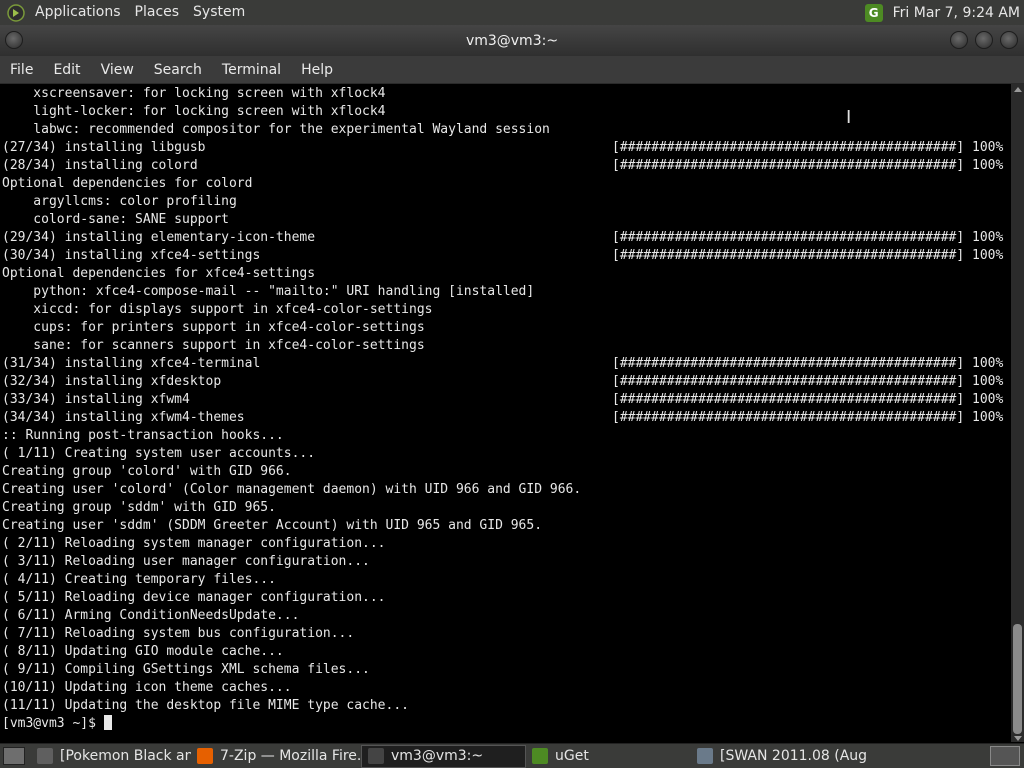  Describe the element at coordinates (127, 183) in the screenshot. I see `terminal-line-text: Optional dependencies for colord` at that location.